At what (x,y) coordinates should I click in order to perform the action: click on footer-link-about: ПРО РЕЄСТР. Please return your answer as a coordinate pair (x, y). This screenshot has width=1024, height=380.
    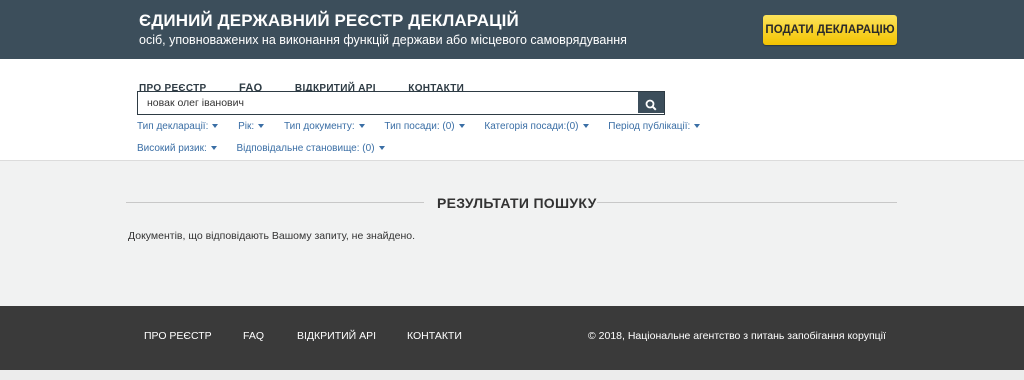
    Looking at the image, I should click on (178, 336).